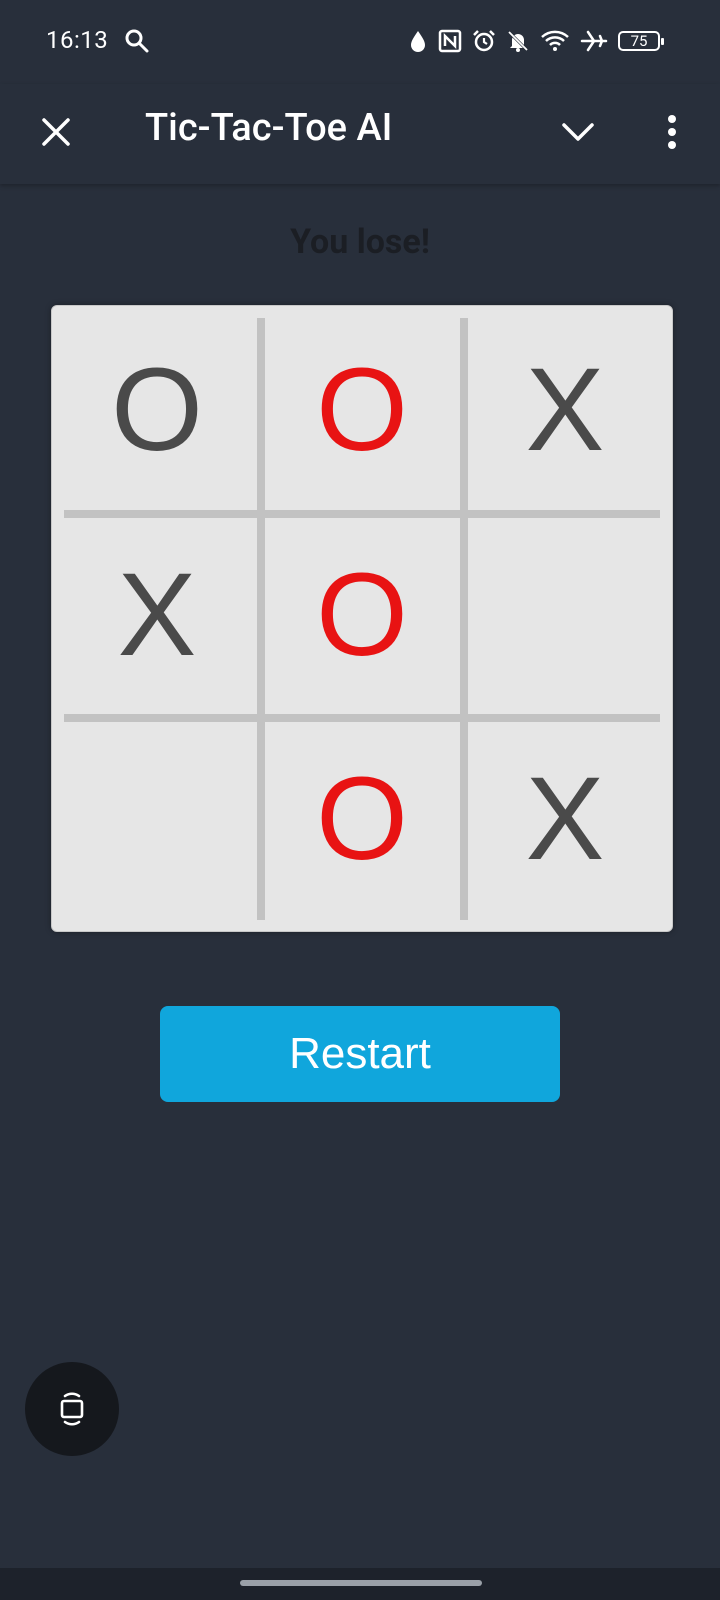 This screenshot has height=1600, width=720. I want to click on search-icon, so click(137, 41).